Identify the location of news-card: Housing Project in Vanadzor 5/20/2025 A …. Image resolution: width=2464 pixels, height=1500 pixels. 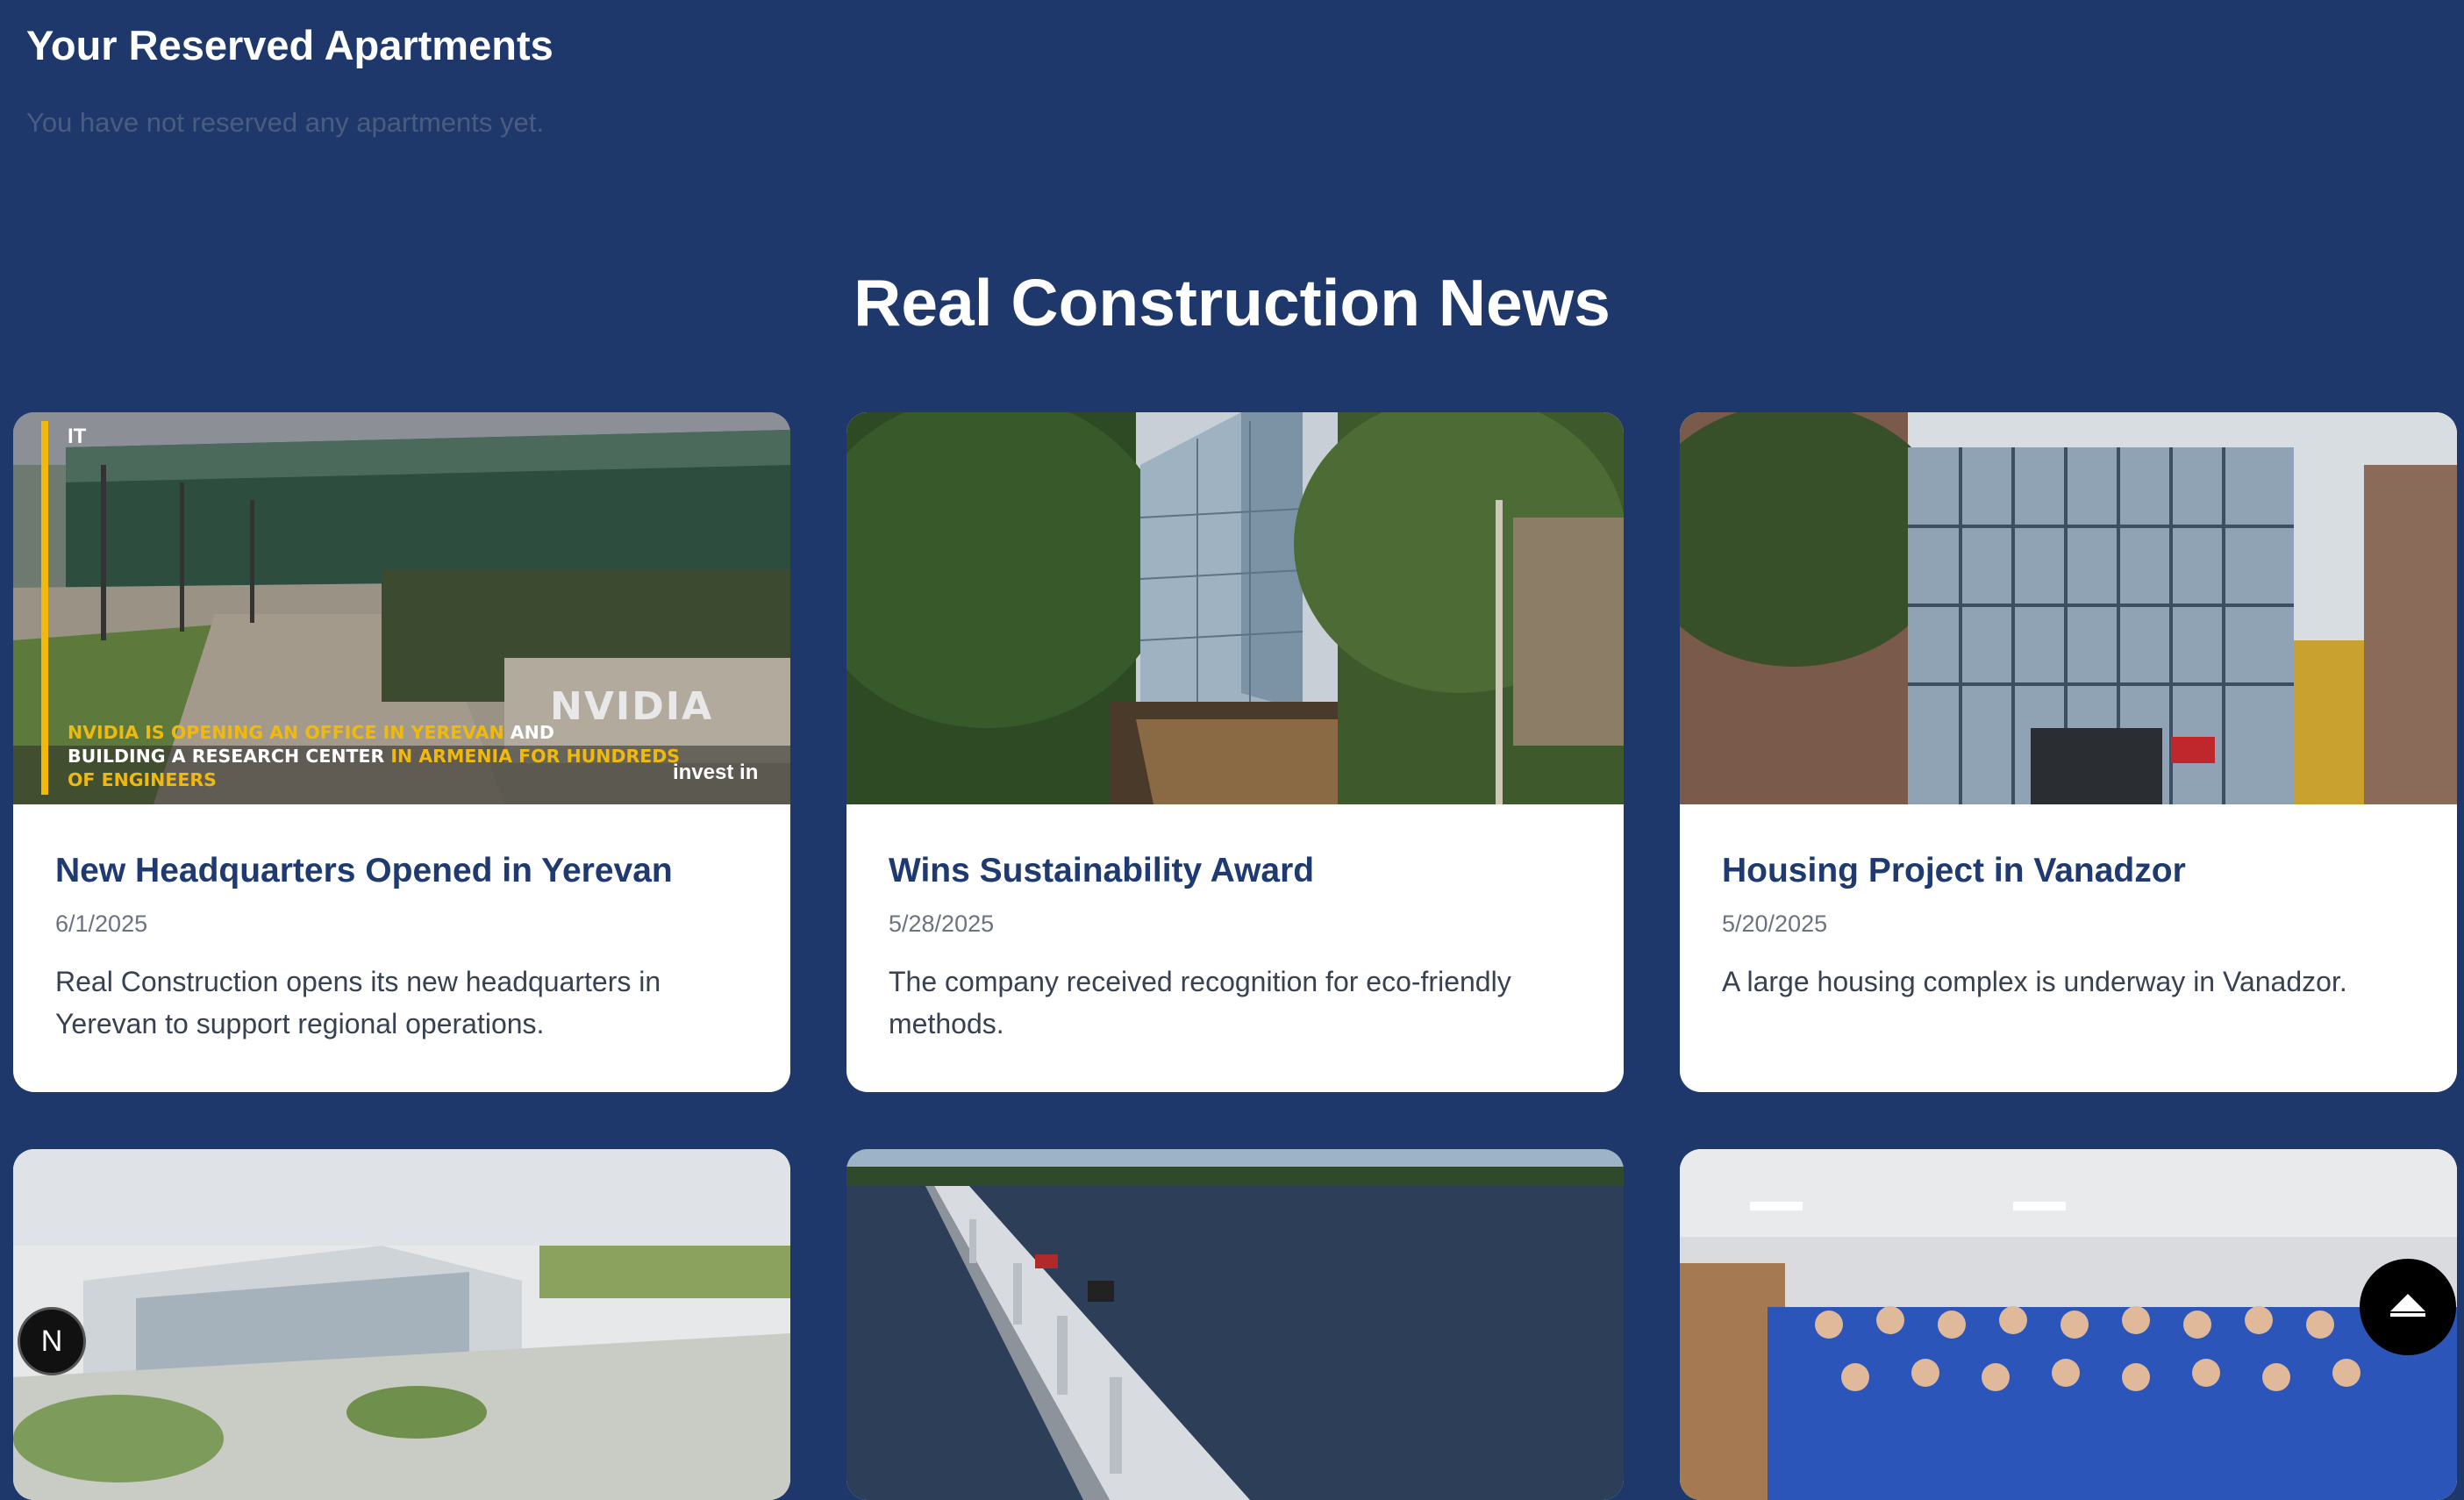
(2068, 752).